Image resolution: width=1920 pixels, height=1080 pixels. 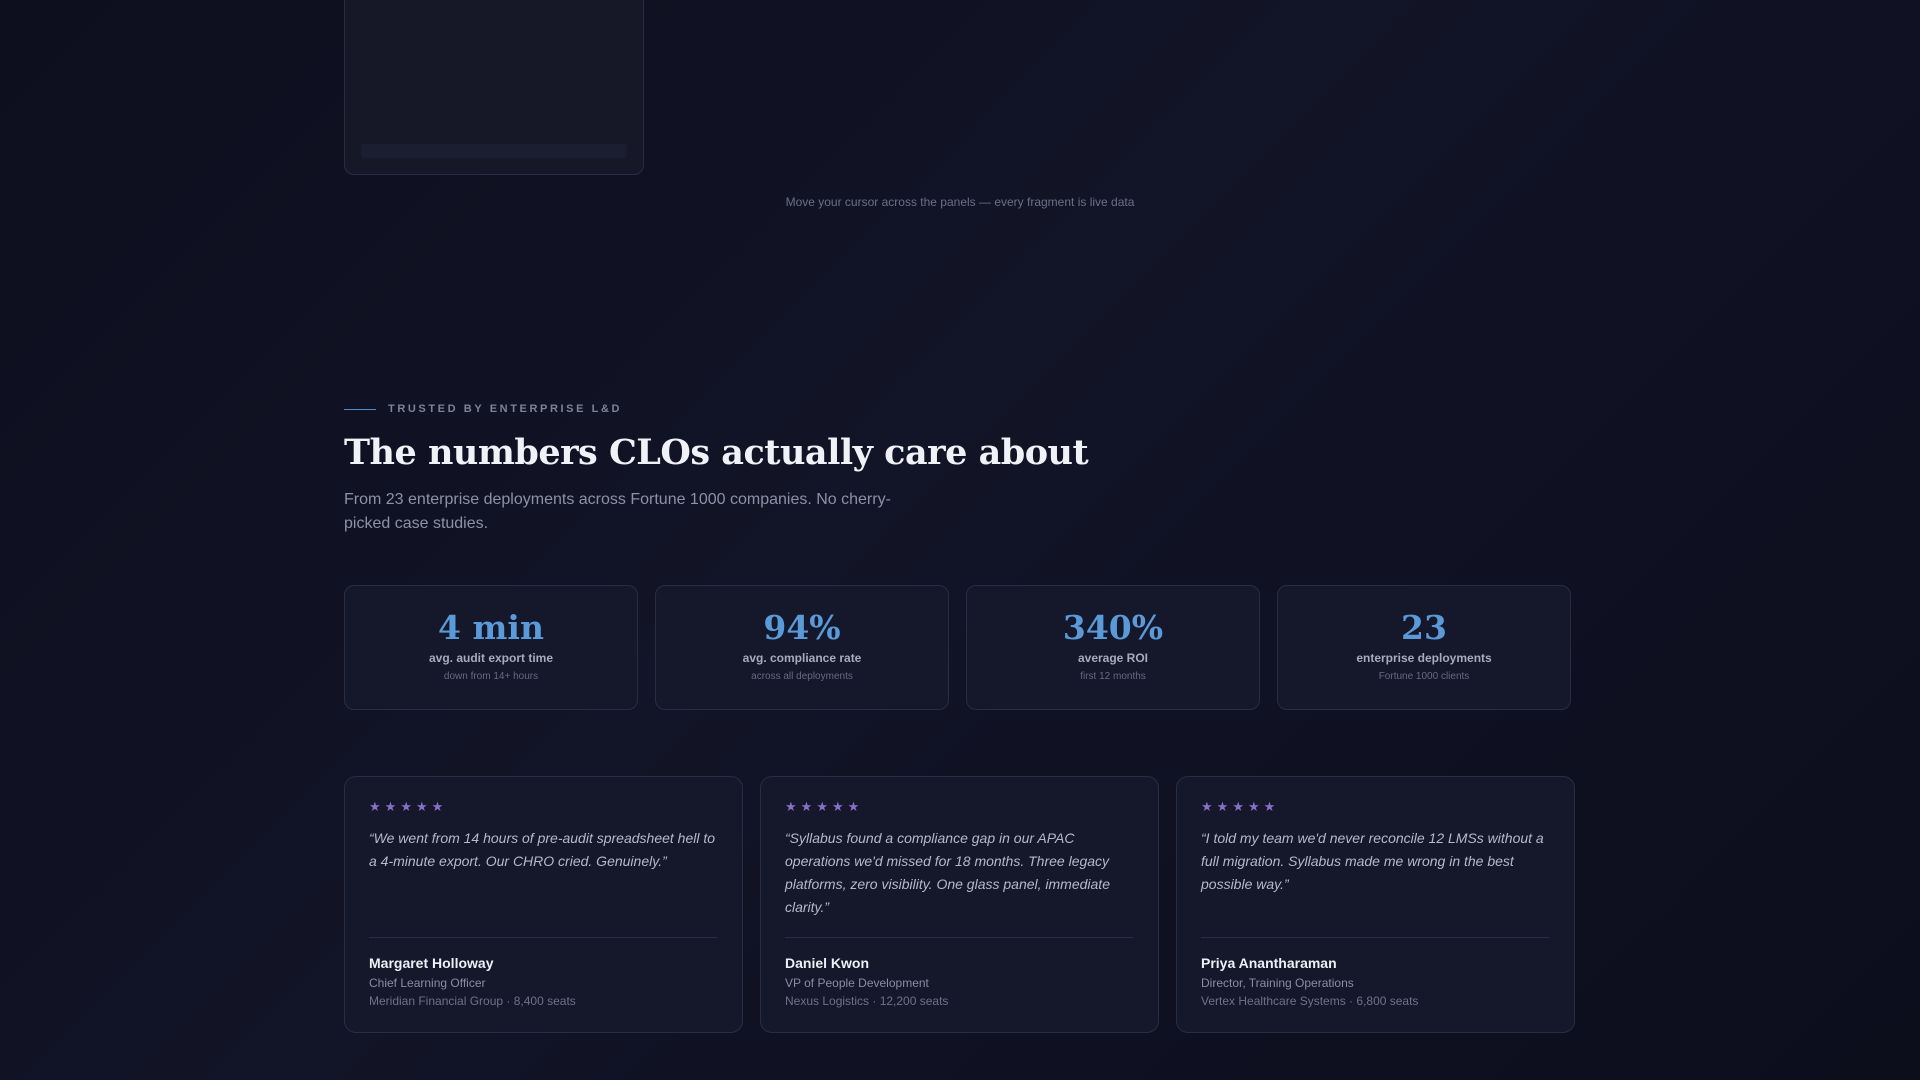 I want to click on eyebrow-line, so click(x=360, y=409).